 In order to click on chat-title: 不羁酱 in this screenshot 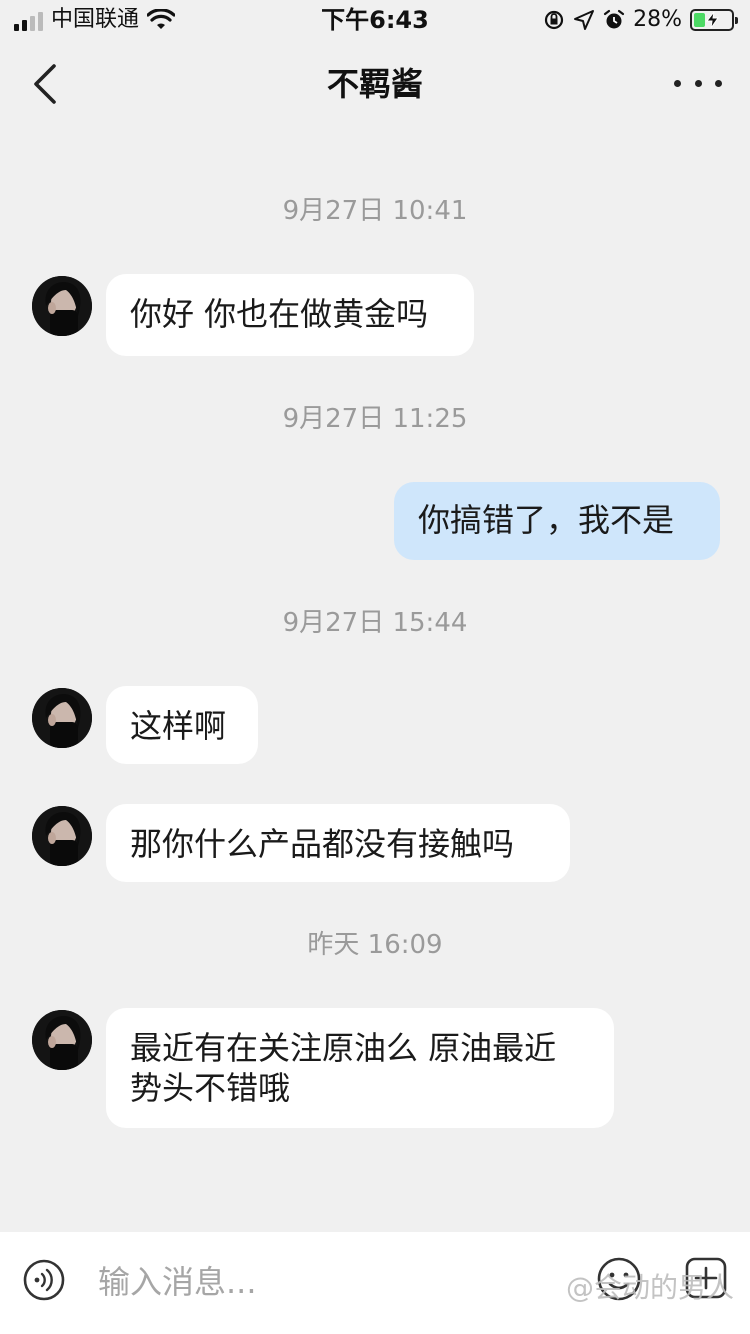, I will do `click(374, 84)`.